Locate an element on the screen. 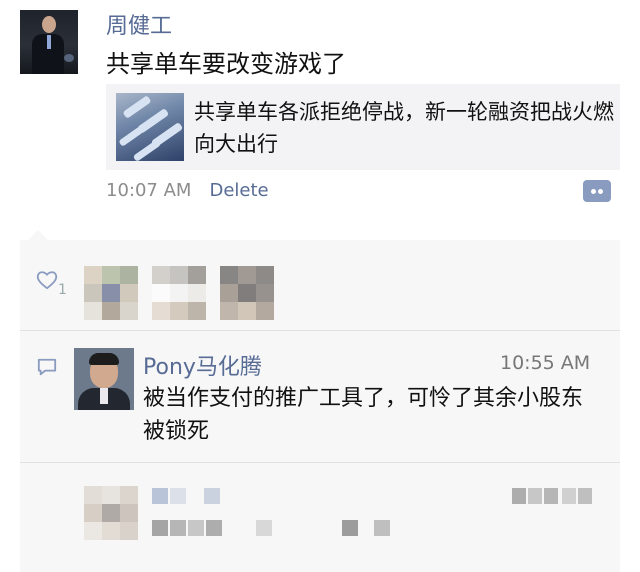  post-meta-row: 10:07 AM Delete is located at coordinates (187, 190).